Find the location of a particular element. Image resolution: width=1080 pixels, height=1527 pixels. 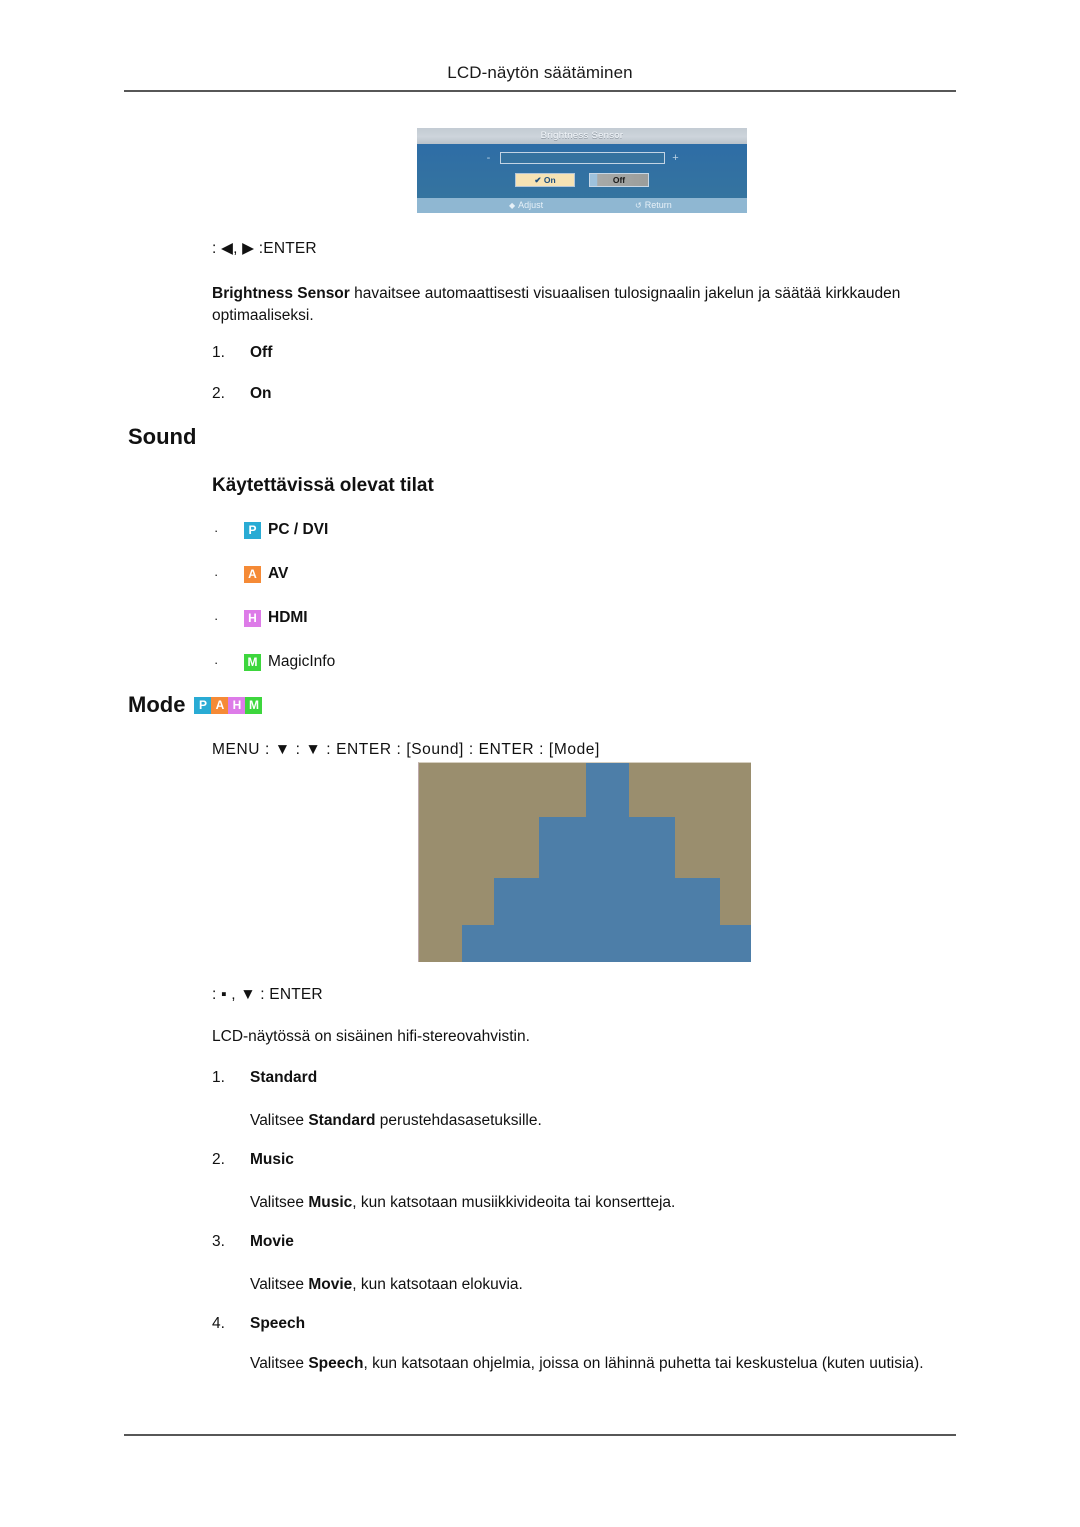

page-running-header: LCD-näytön säätäminen is located at coordinates (540, 72).